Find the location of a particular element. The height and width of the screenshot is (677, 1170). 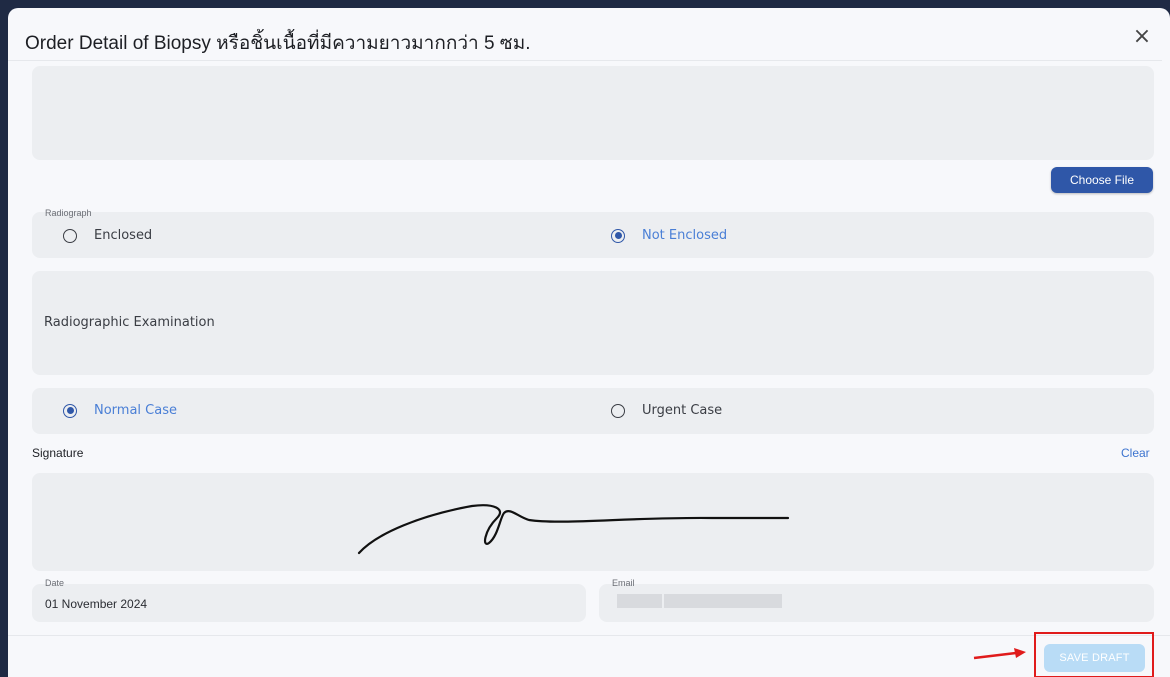

email-label: Email is located at coordinates (623, 583).